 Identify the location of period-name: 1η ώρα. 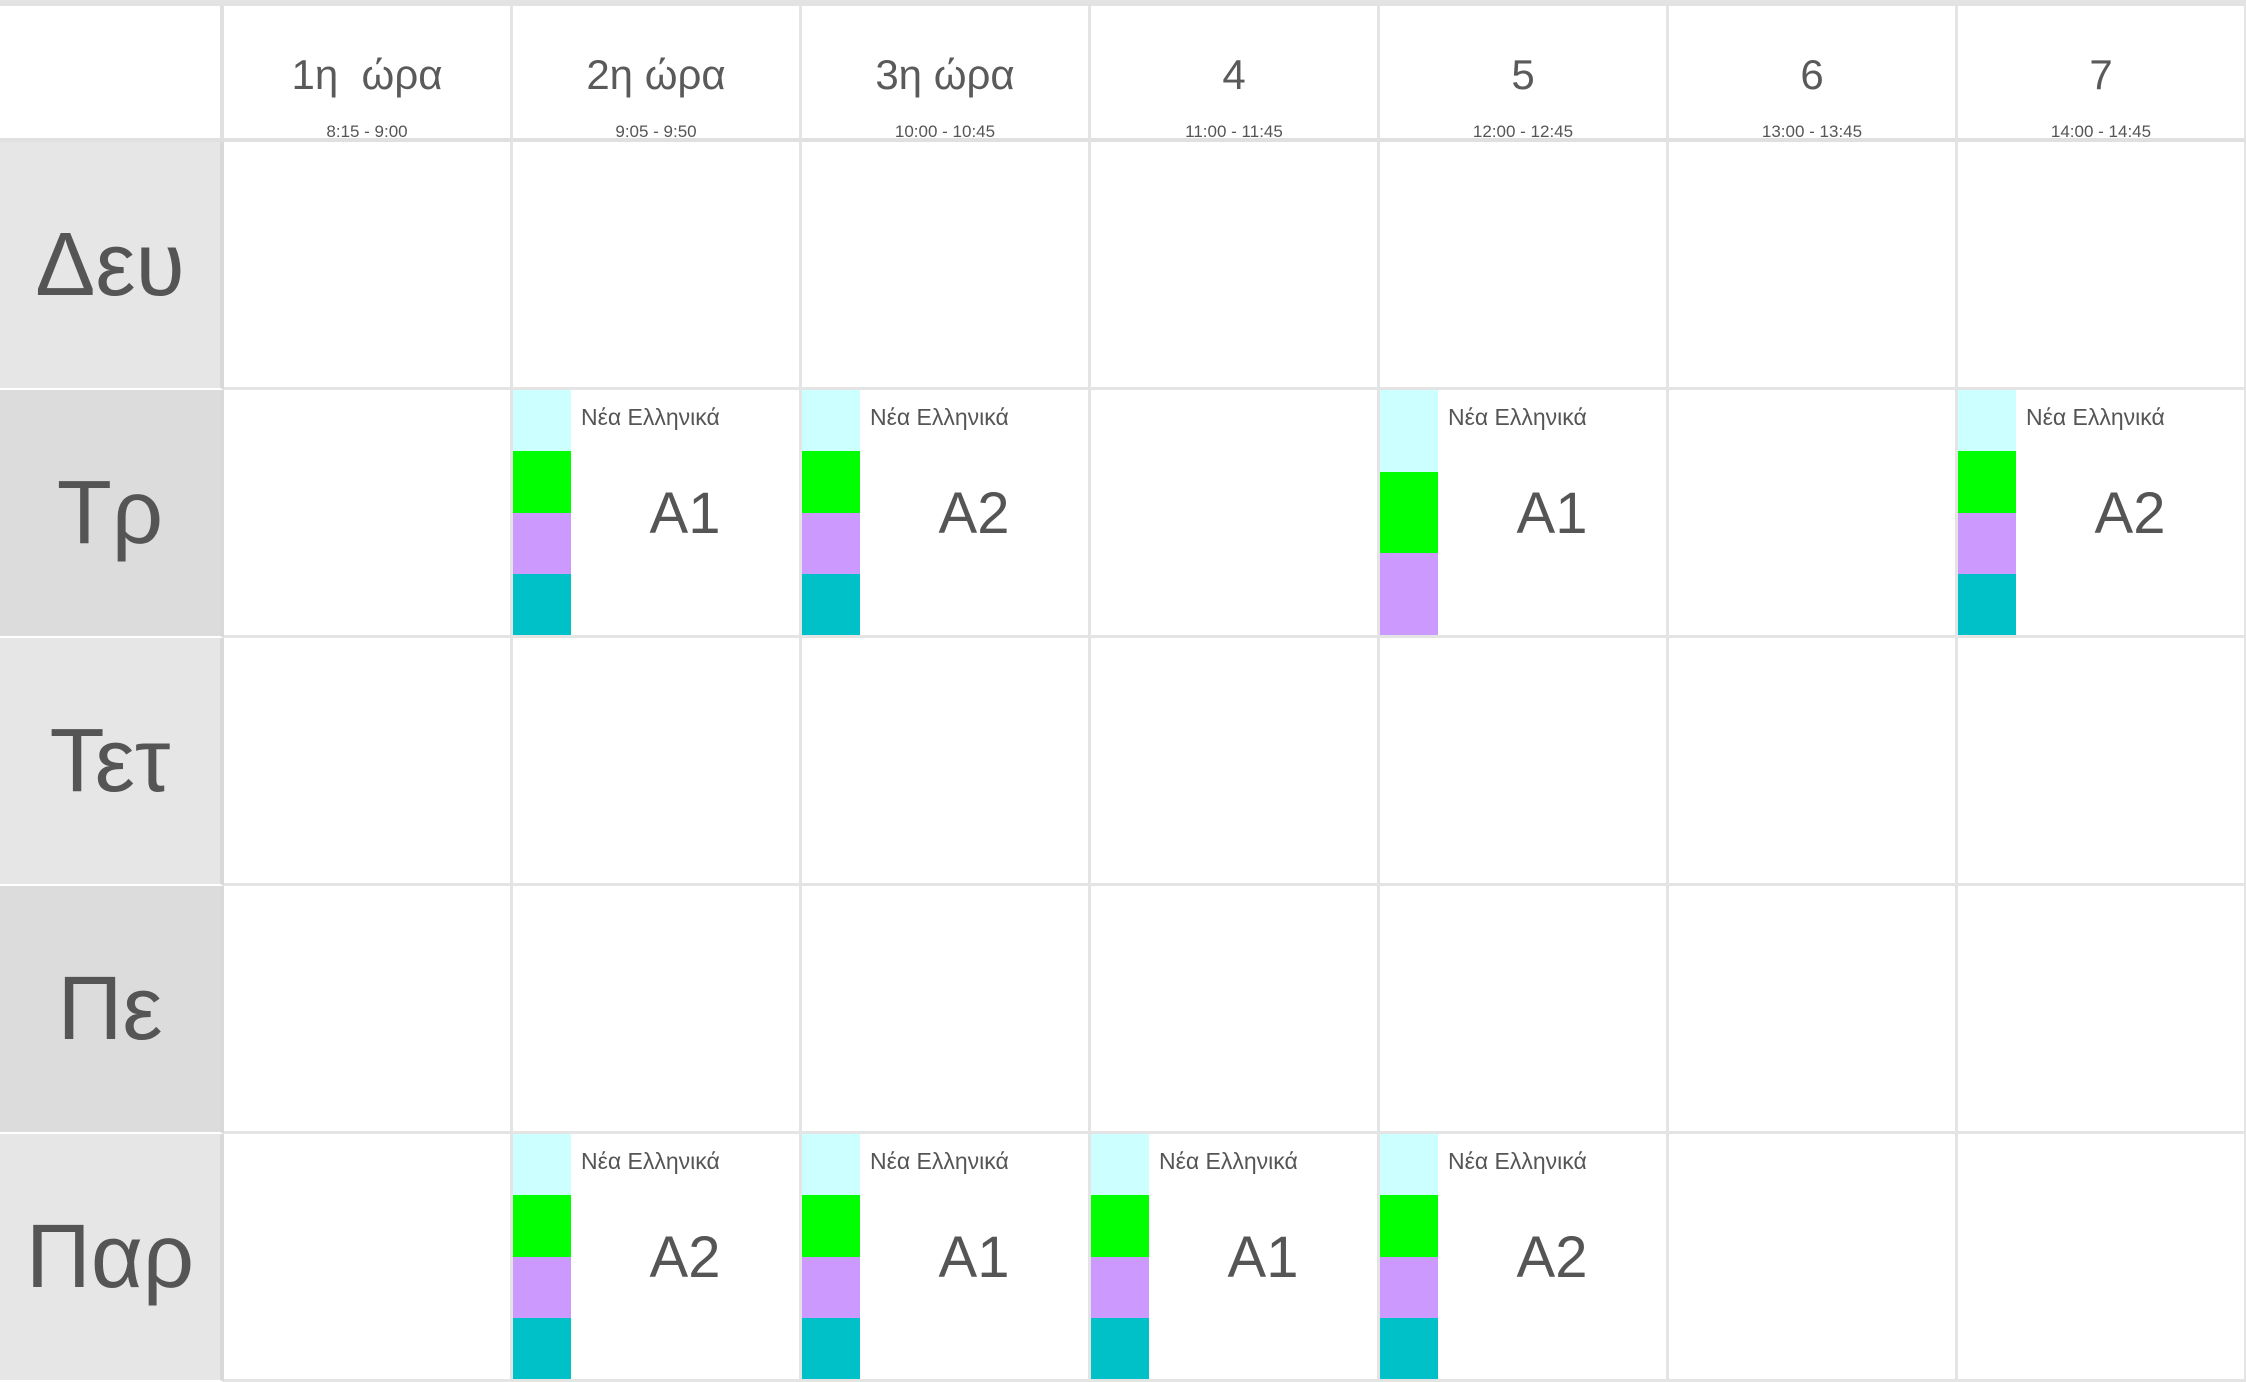
(367, 74).